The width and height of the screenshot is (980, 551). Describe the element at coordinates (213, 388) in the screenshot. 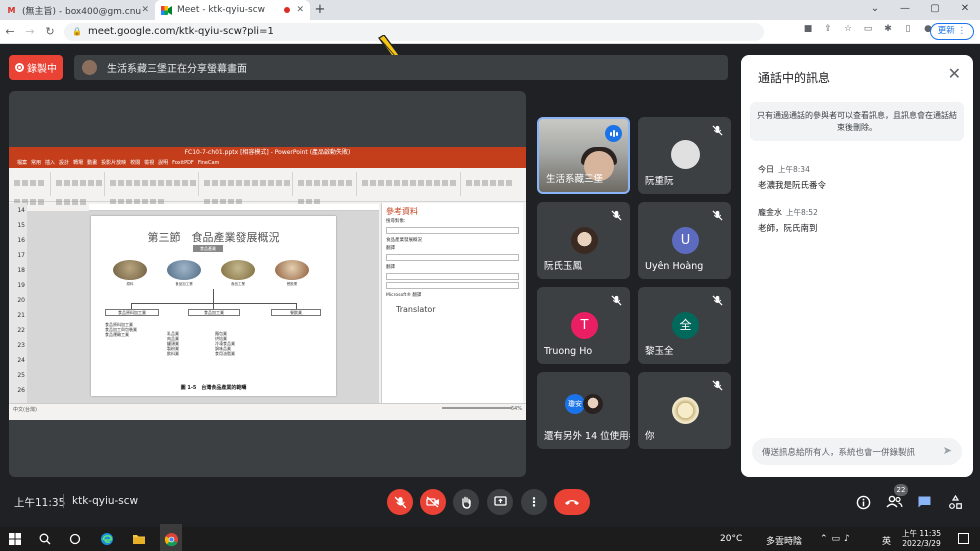

I see `slide-figure-caption: 圖 1-5 台灣食品產業的範疇` at that location.